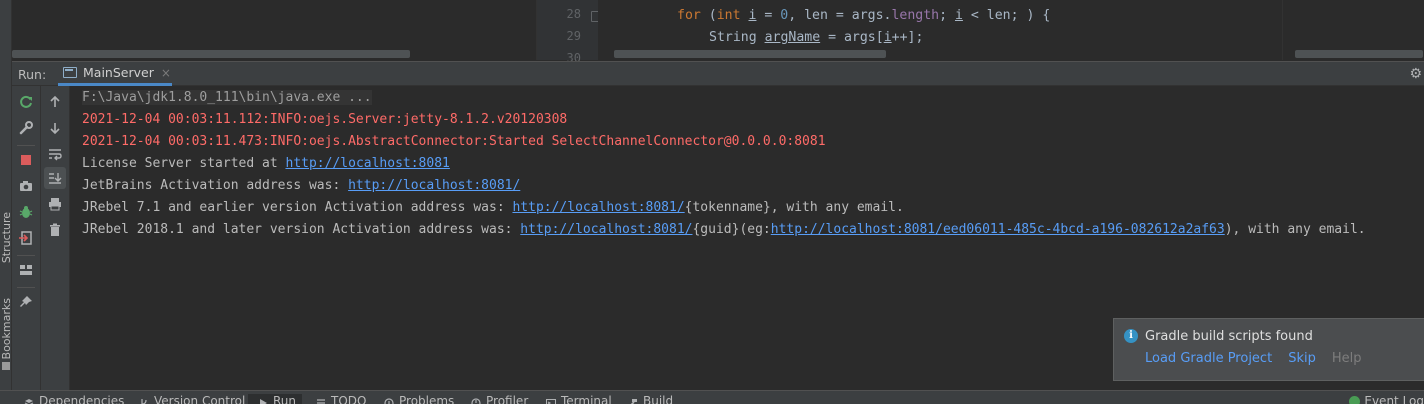 This screenshot has width=1424, height=404. I want to click on editor-gutter: 28 29 30, so click(568, 32).